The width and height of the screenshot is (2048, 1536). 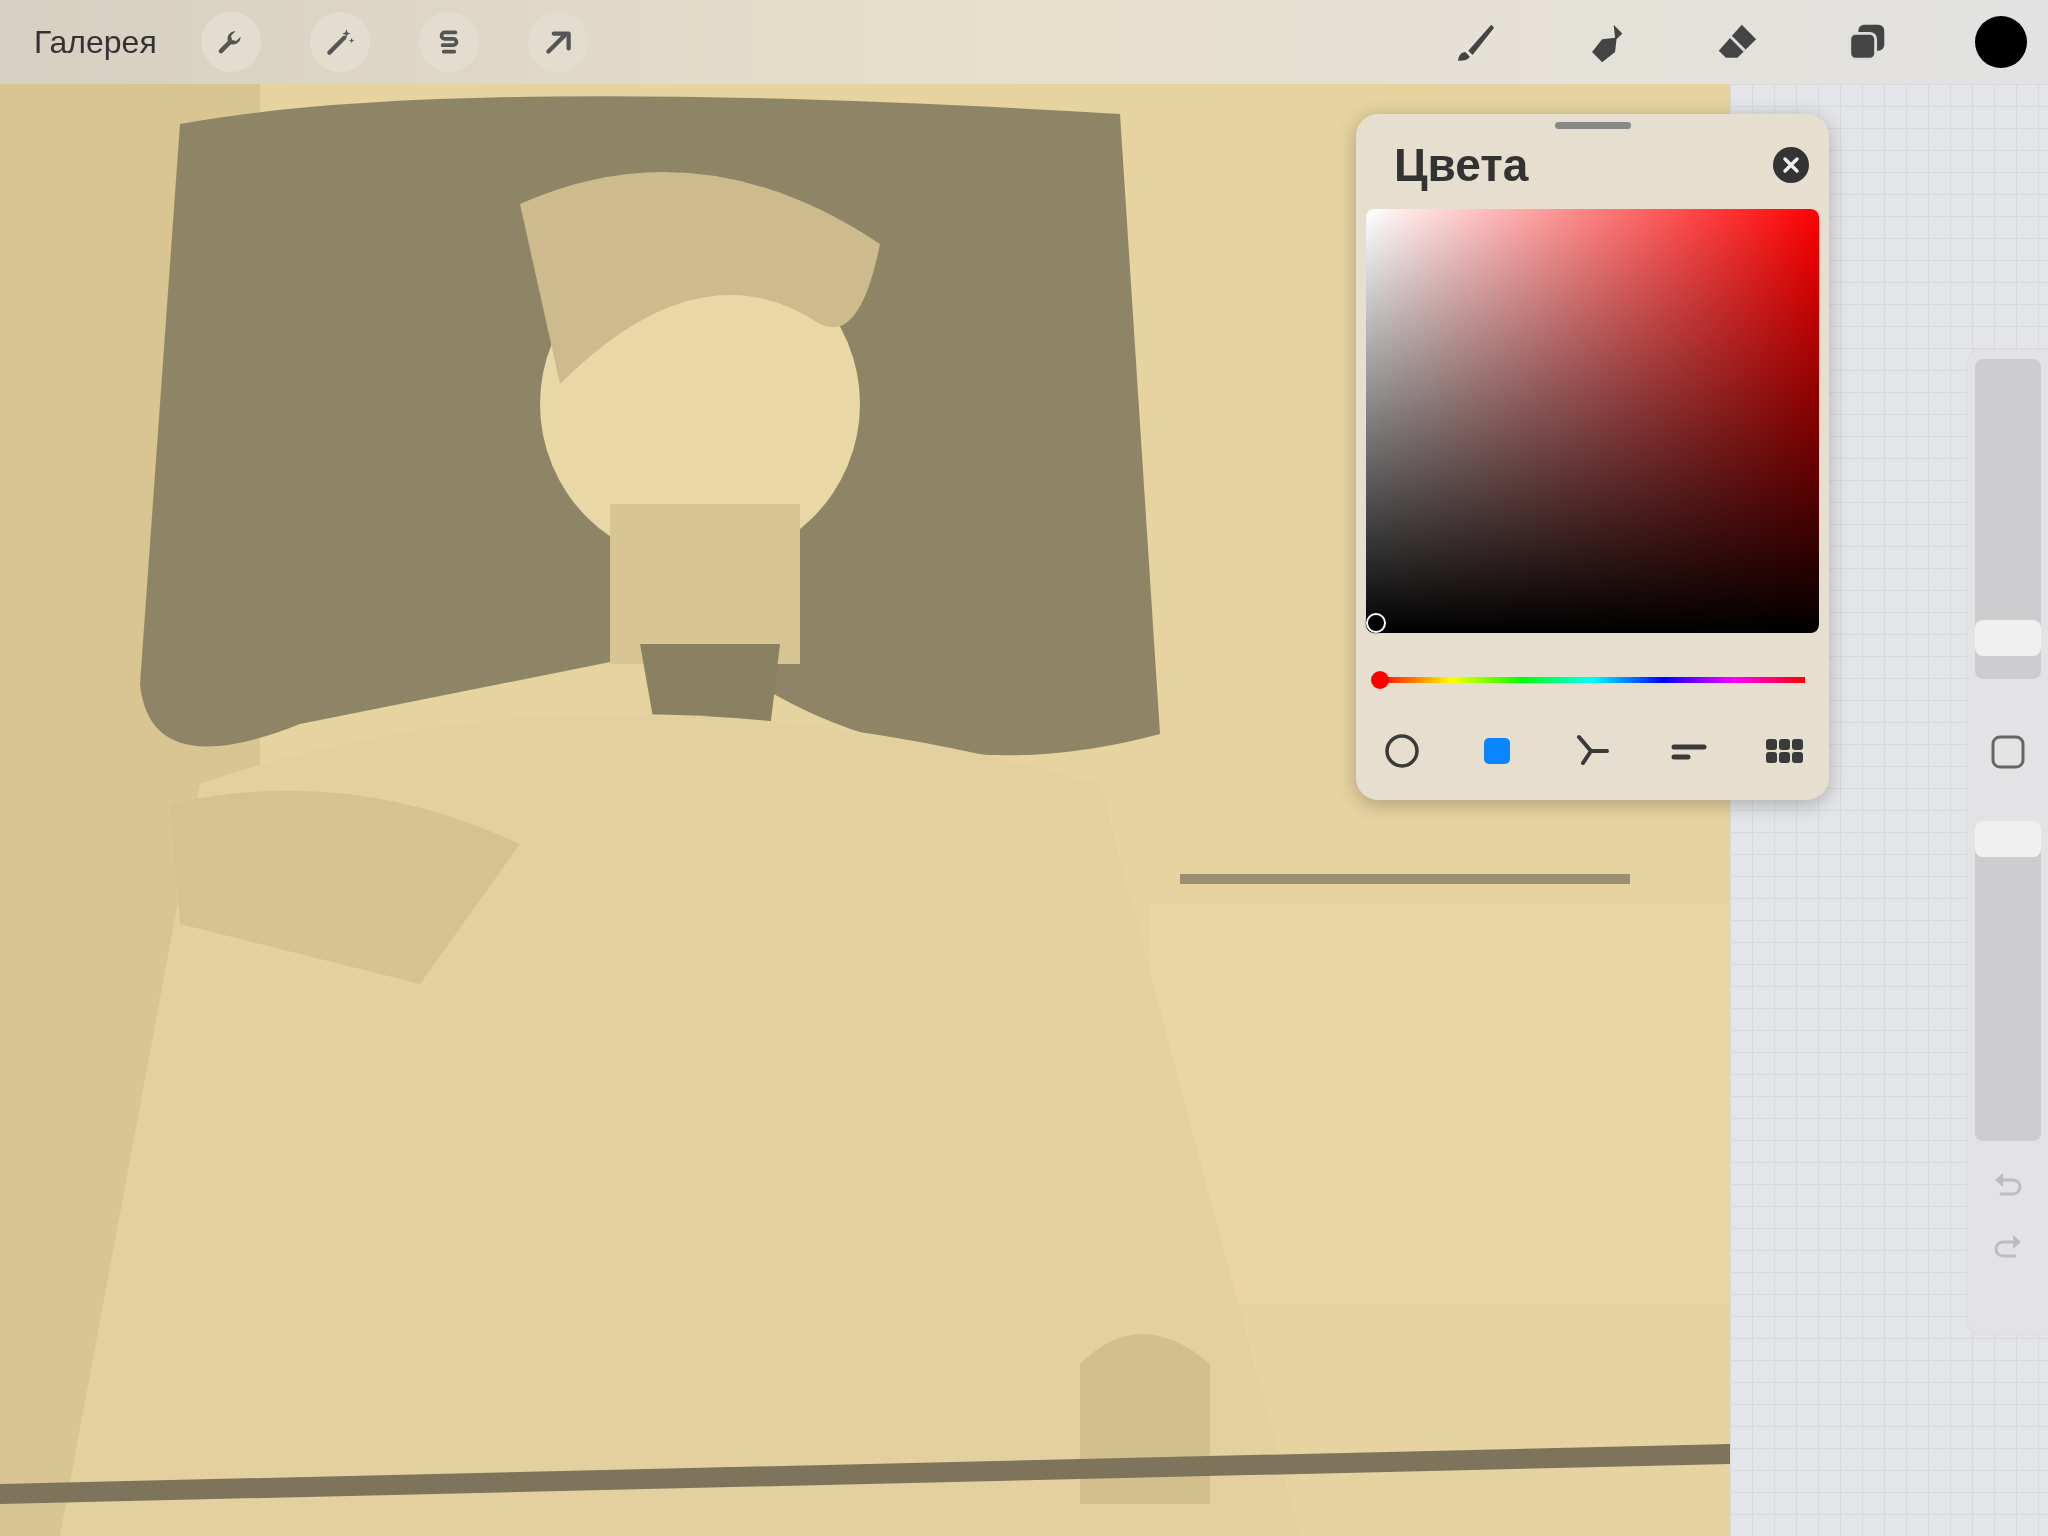 I want to click on drag-handle, so click(x=1592, y=125).